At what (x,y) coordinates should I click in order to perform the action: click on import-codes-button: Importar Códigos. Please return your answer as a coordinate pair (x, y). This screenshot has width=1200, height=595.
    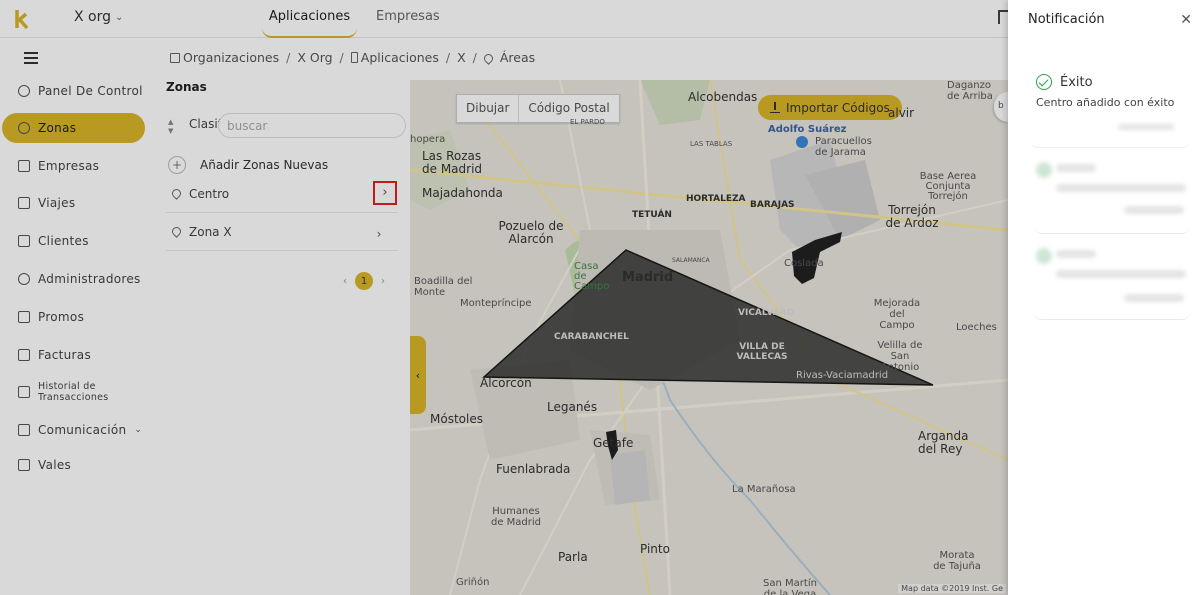
    Looking at the image, I should click on (830, 107).